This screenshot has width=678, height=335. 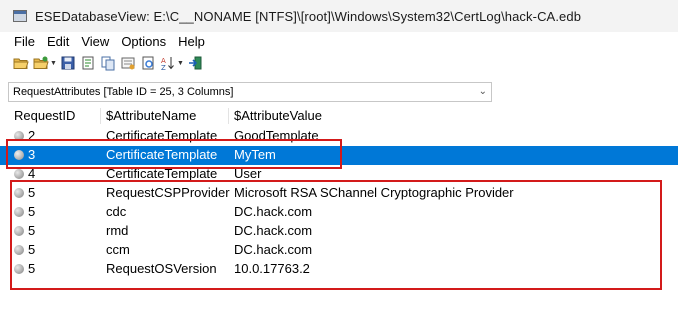 What do you see at coordinates (21, 63) in the screenshot?
I see `open-folder-icon` at bounding box center [21, 63].